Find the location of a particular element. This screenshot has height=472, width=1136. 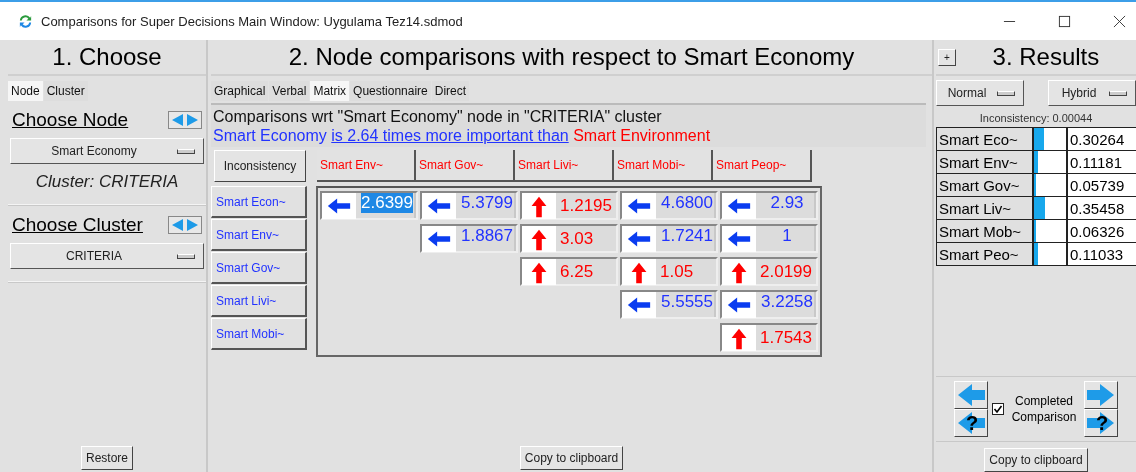

tab: Graphical is located at coordinates (240, 91).